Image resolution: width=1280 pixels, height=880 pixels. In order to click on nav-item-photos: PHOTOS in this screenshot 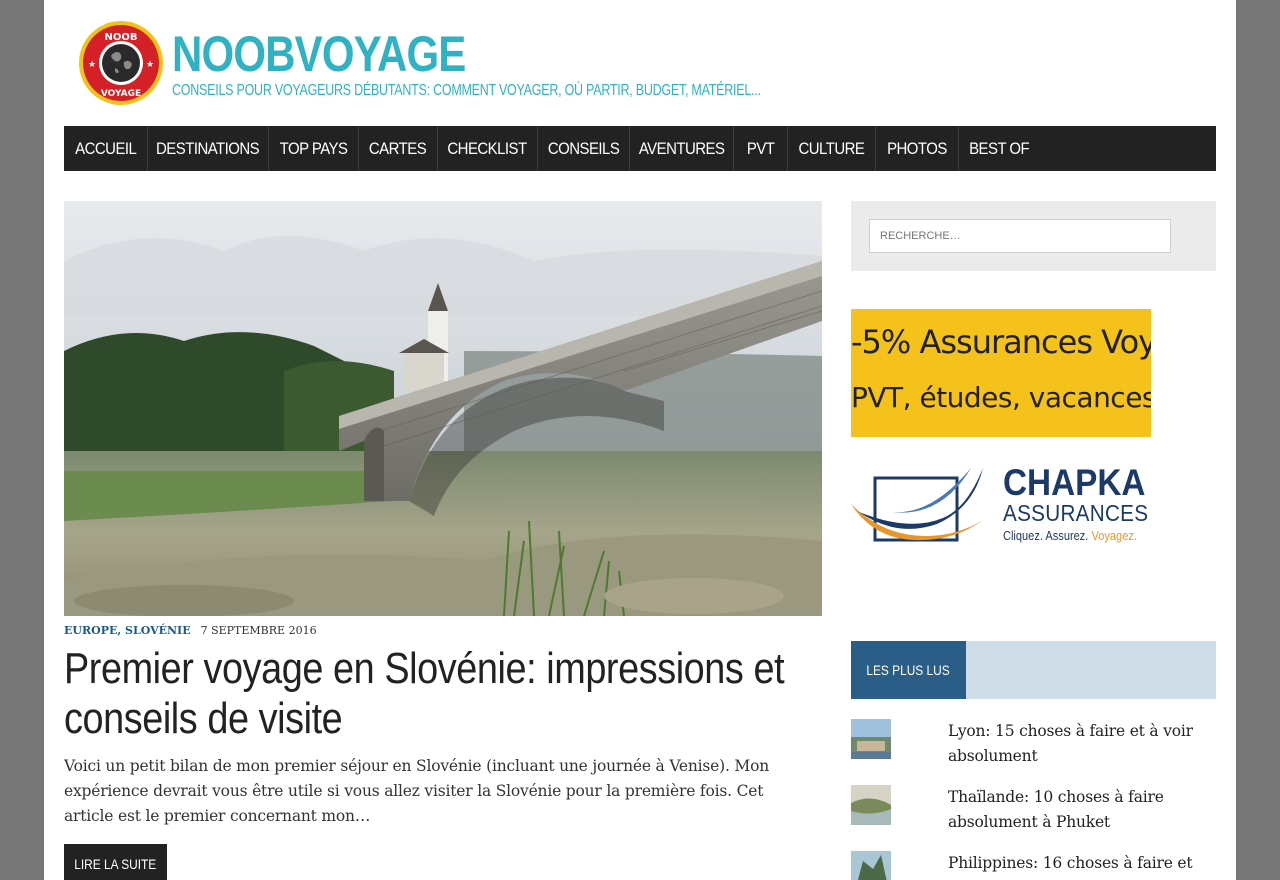, I will do `click(917, 148)`.